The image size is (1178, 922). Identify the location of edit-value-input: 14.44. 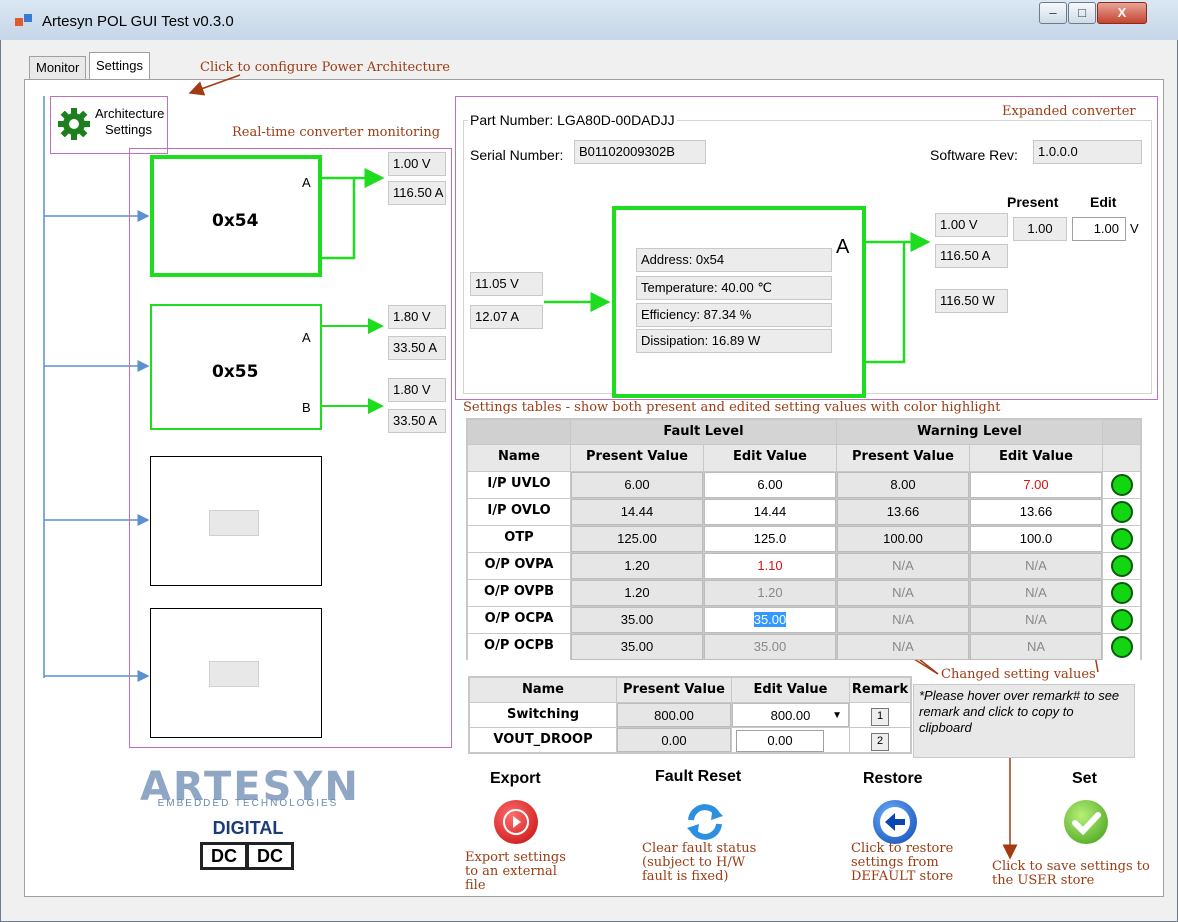
(770, 512).